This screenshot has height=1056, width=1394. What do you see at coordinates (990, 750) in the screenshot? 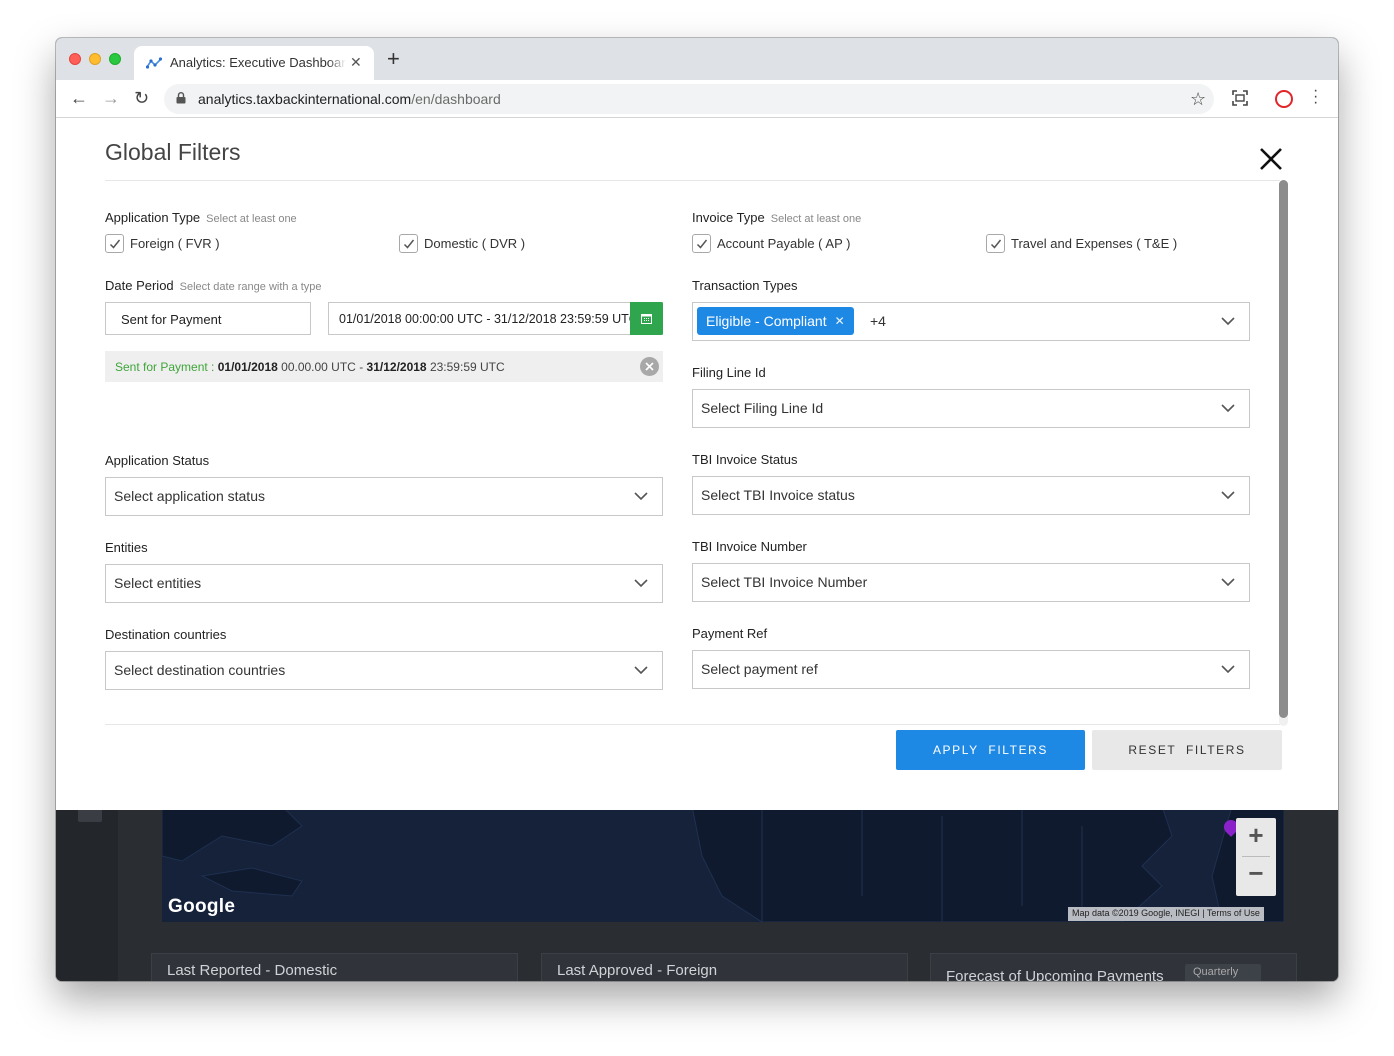
I see `apply-filters-button: APPLY FILTERS` at bounding box center [990, 750].